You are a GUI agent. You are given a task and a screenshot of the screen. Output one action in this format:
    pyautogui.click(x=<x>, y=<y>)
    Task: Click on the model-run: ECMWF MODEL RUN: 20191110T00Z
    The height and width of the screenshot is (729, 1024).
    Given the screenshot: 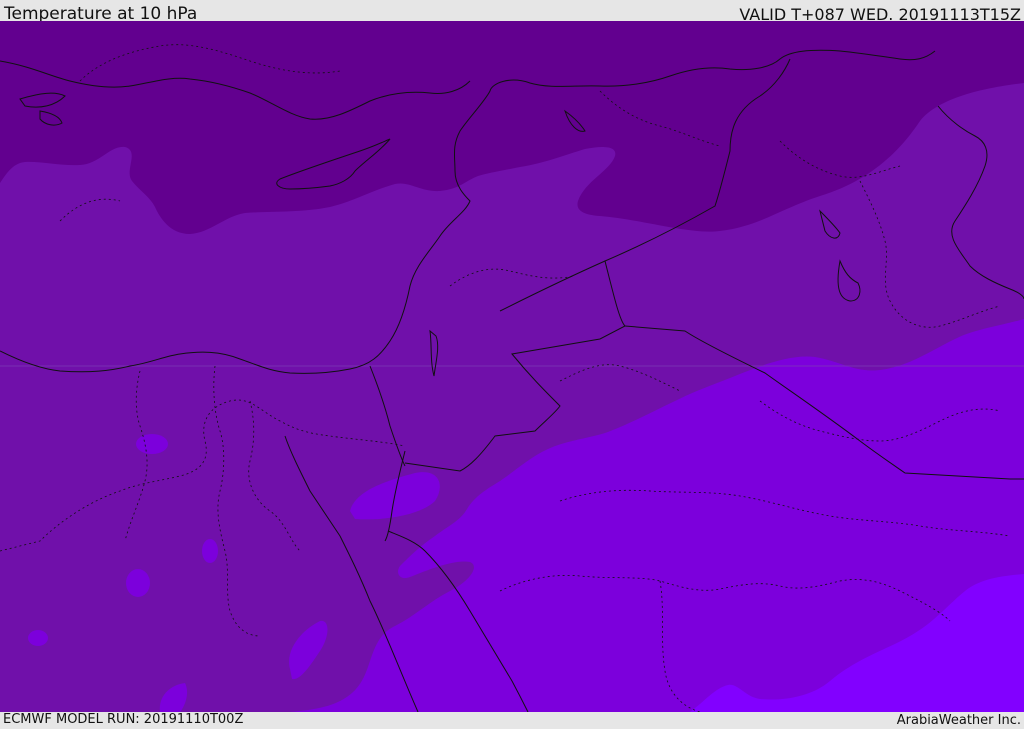 What is the action you would take?
    pyautogui.click(x=123, y=719)
    